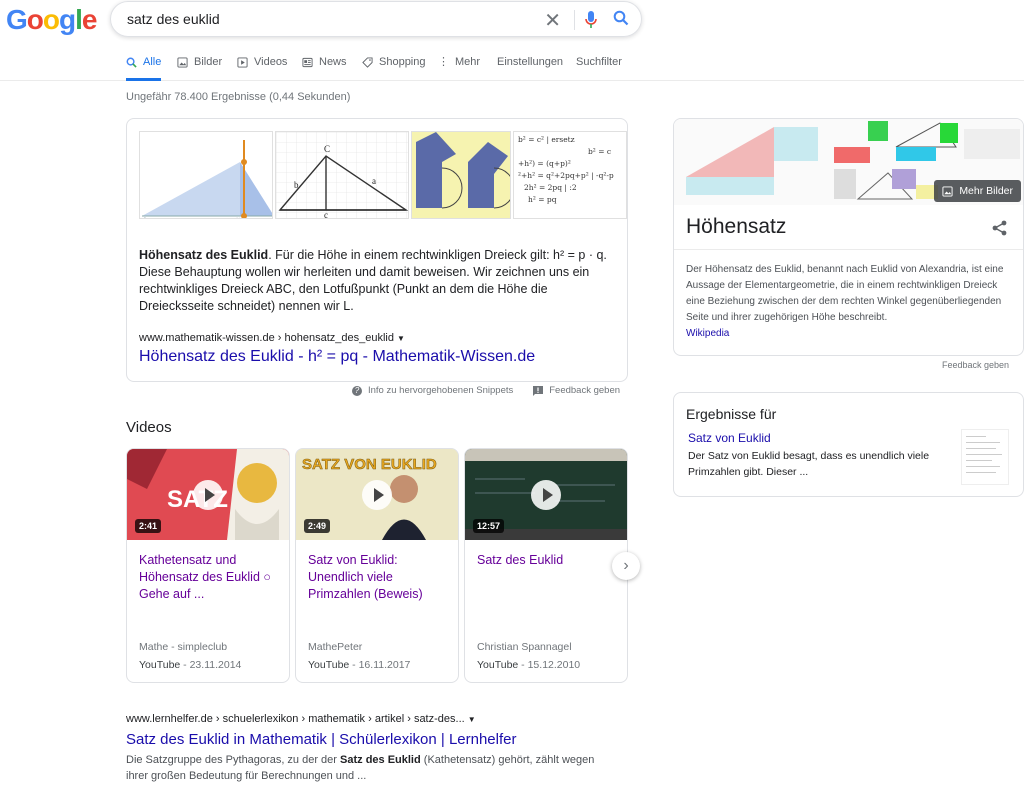 The image size is (1024, 796). What do you see at coordinates (367, 62) in the screenshot?
I see `tag-icon` at bounding box center [367, 62].